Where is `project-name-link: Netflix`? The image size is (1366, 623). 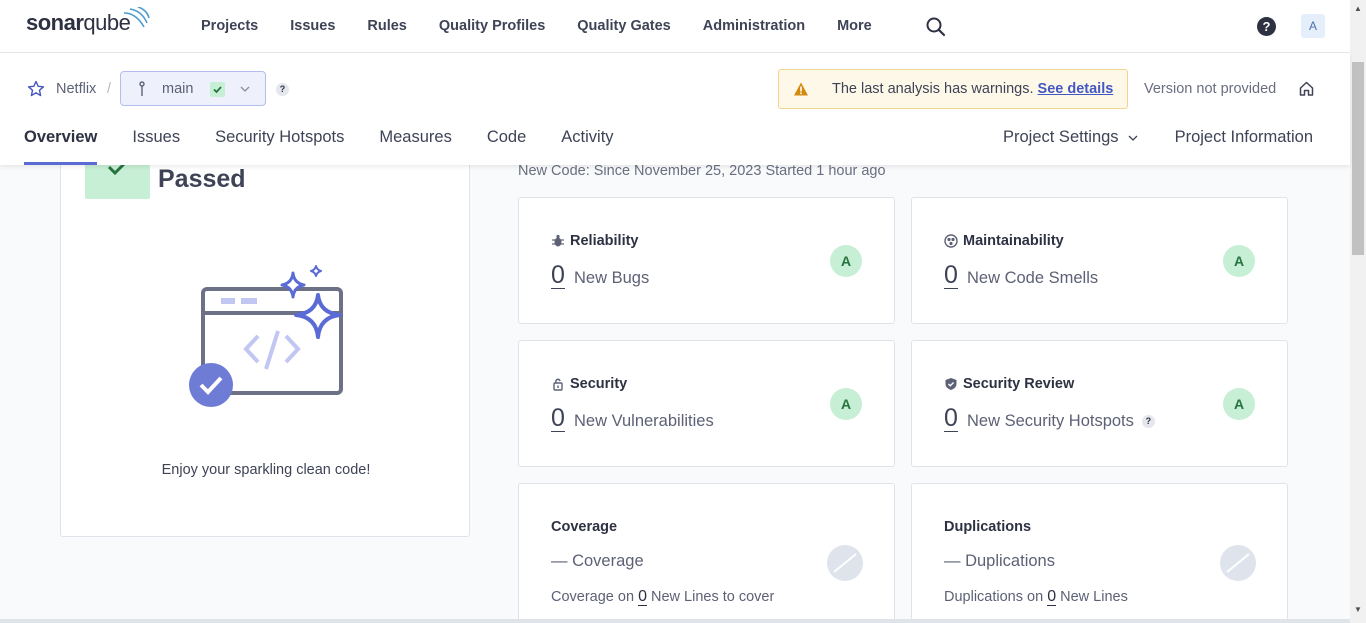
project-name-link: Netflix is located at coordinates (76, 89).